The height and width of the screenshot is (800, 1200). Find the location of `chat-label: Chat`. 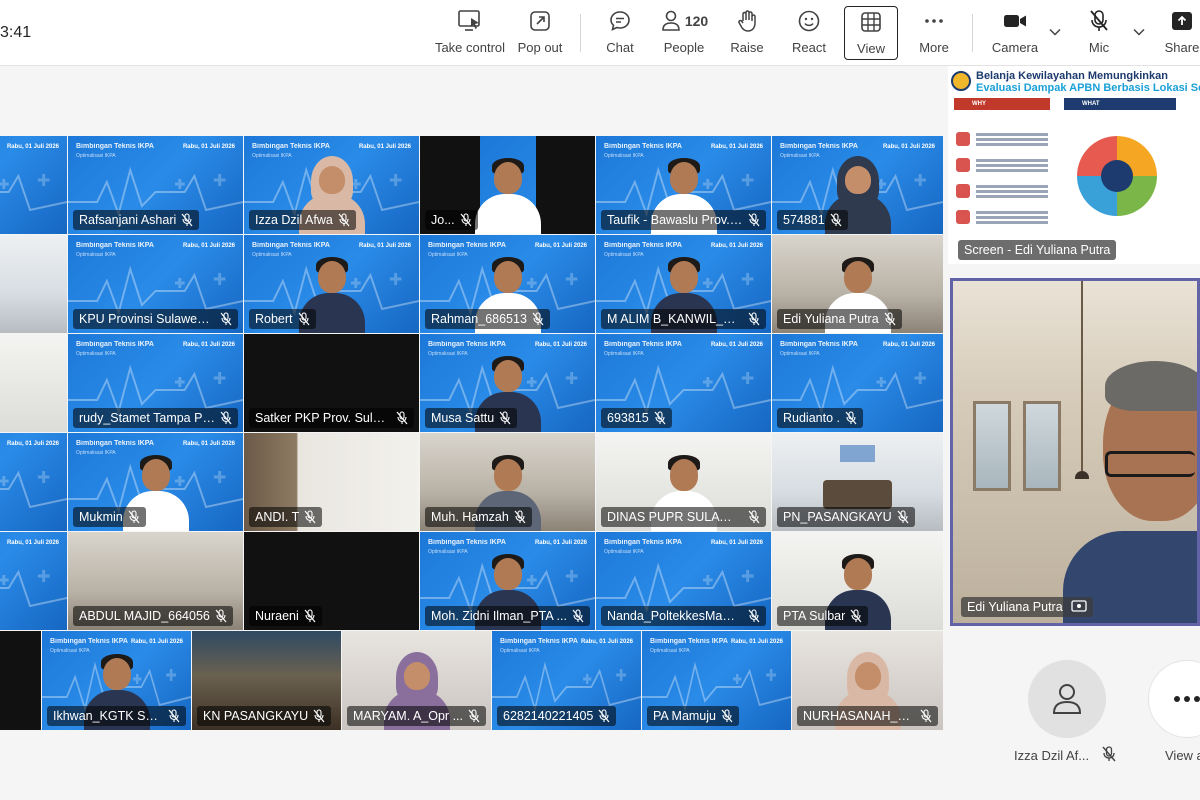

chat-label: Chat is located at coordinates (620, 47).